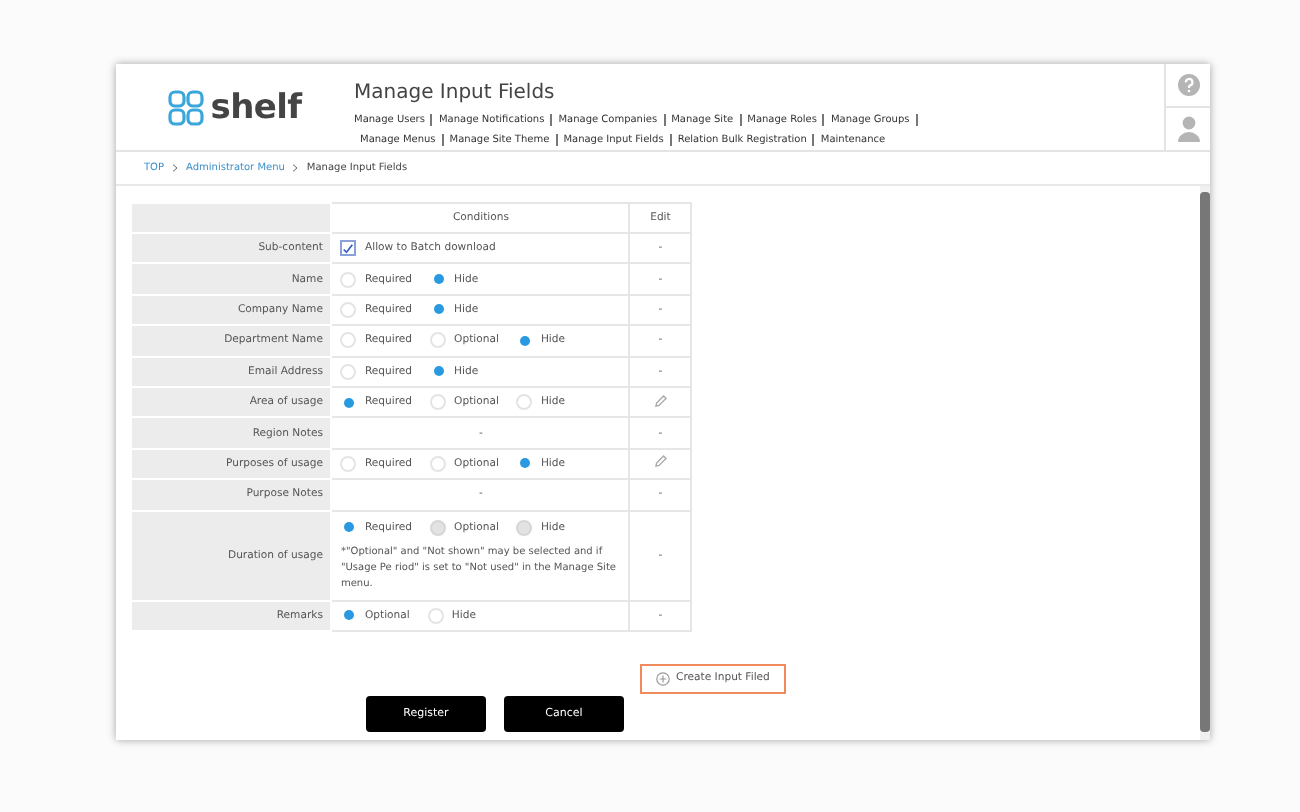  I want to click on scrollbar, so click(1205, 463).